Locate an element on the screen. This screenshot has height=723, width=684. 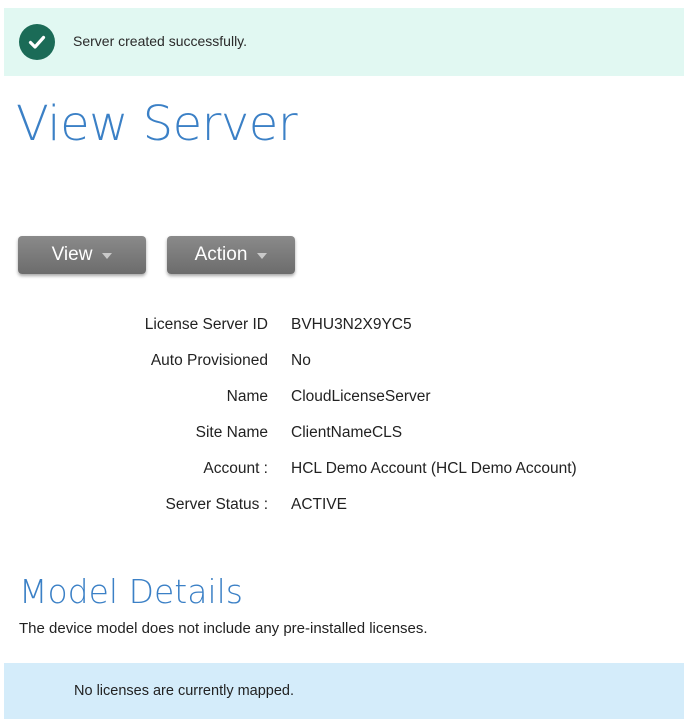
model-details-title: Model Details is located at coordinates (131, 591).